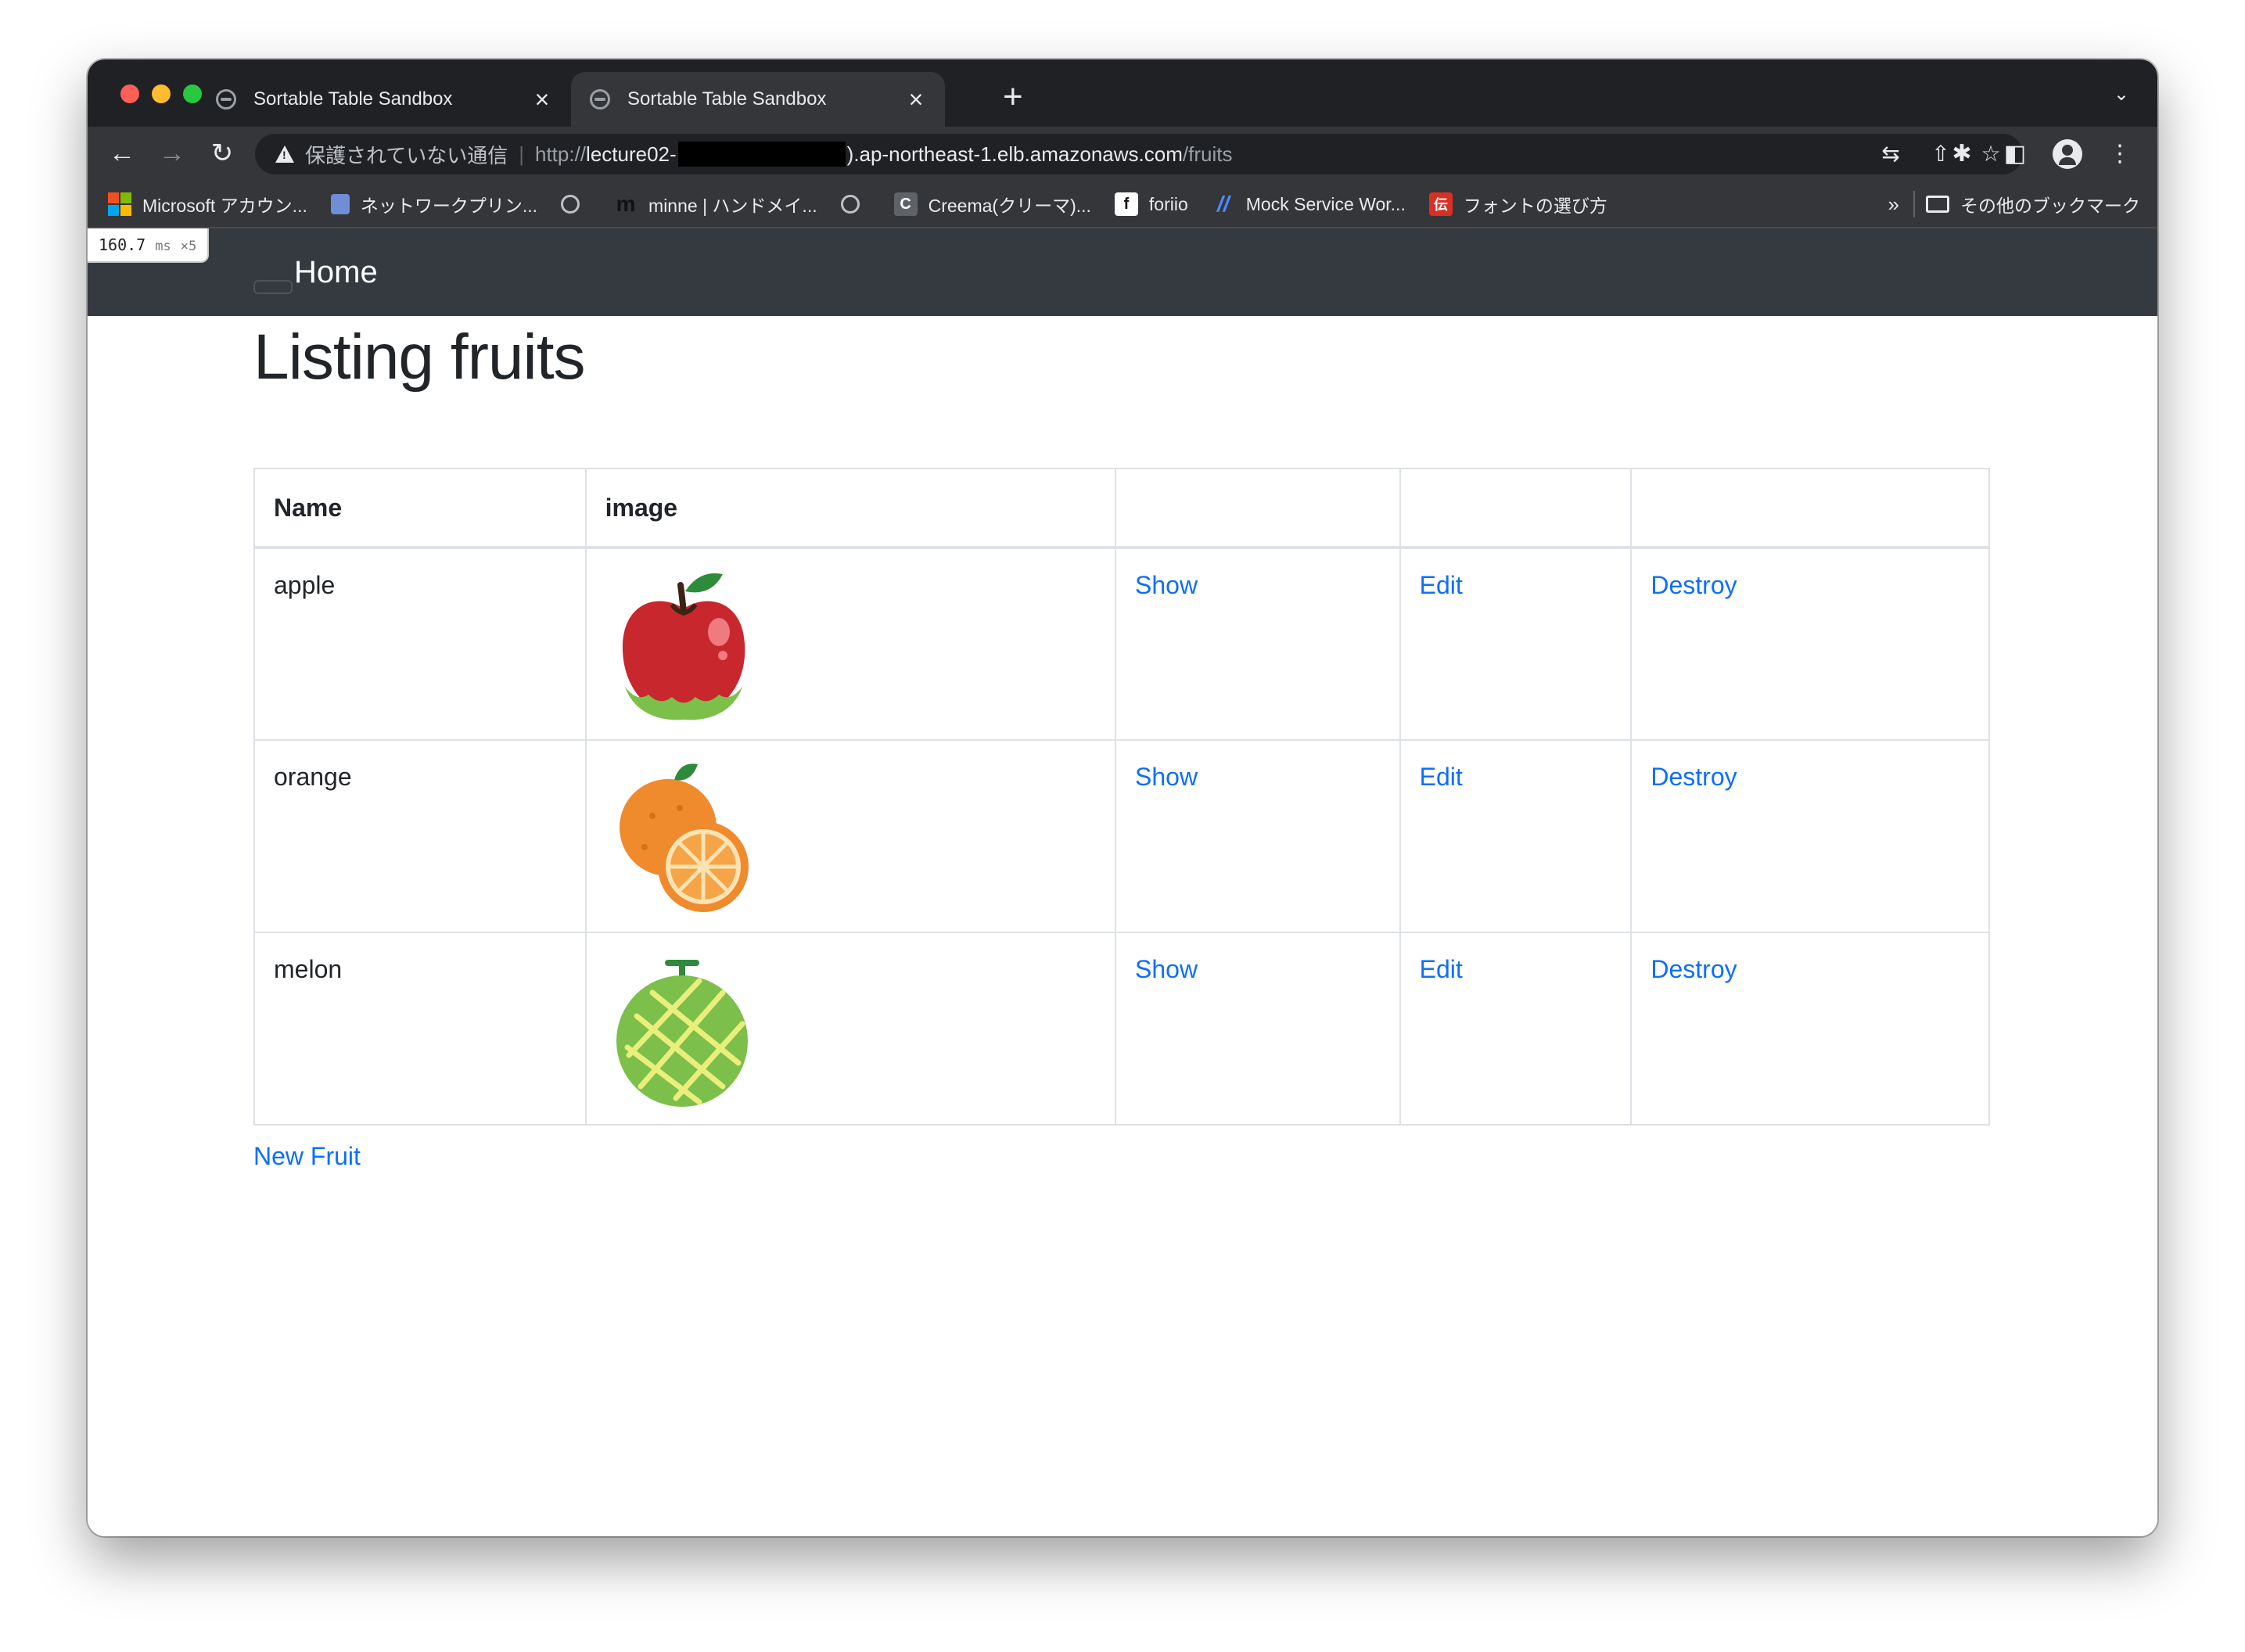 This screenshot has height=1652, width=2245. What do you see at coordinates (273, 287) in the screenshot?
I see `navbar-toggler` at bounding box center [273, 287].